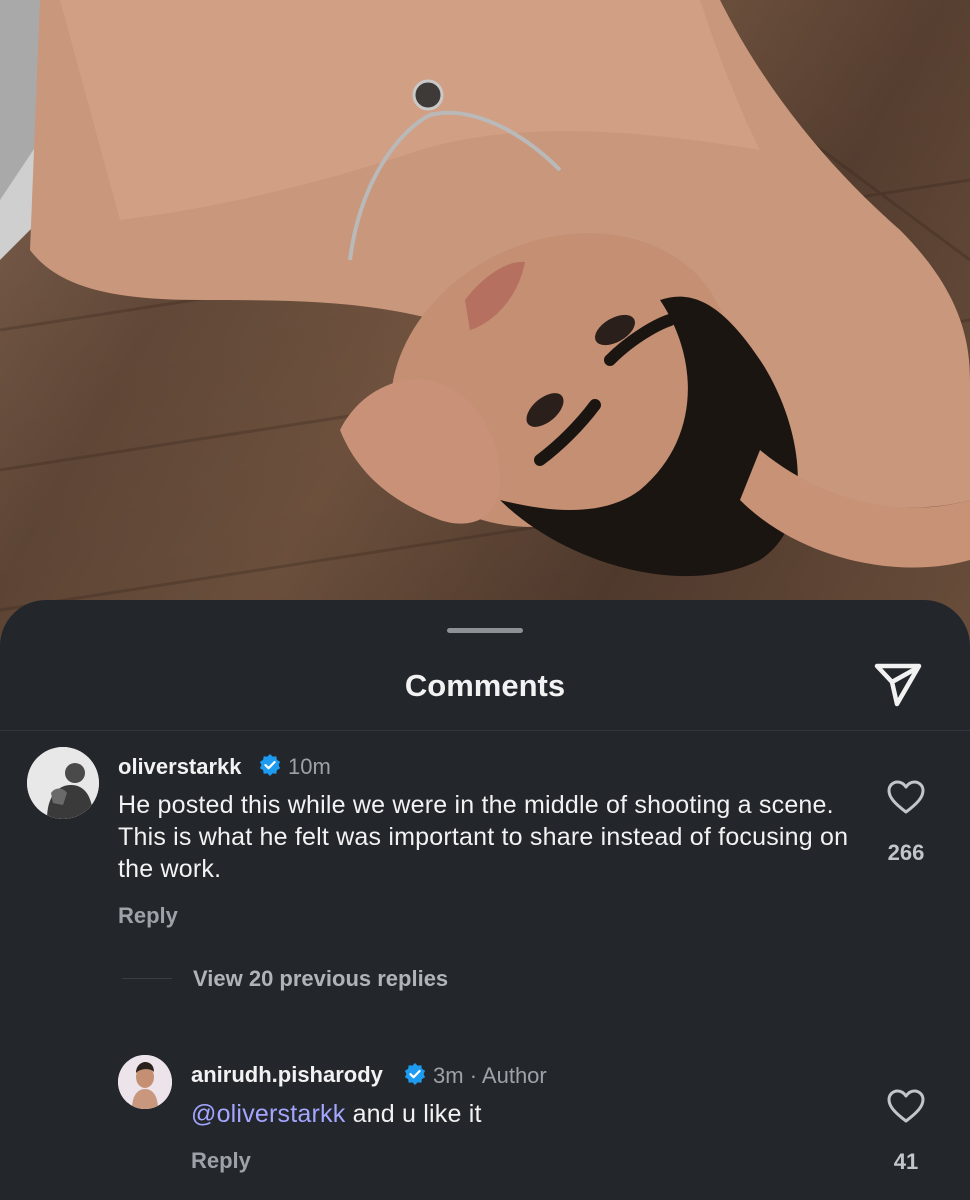  I want to click on header-divider, so click(485, 730).